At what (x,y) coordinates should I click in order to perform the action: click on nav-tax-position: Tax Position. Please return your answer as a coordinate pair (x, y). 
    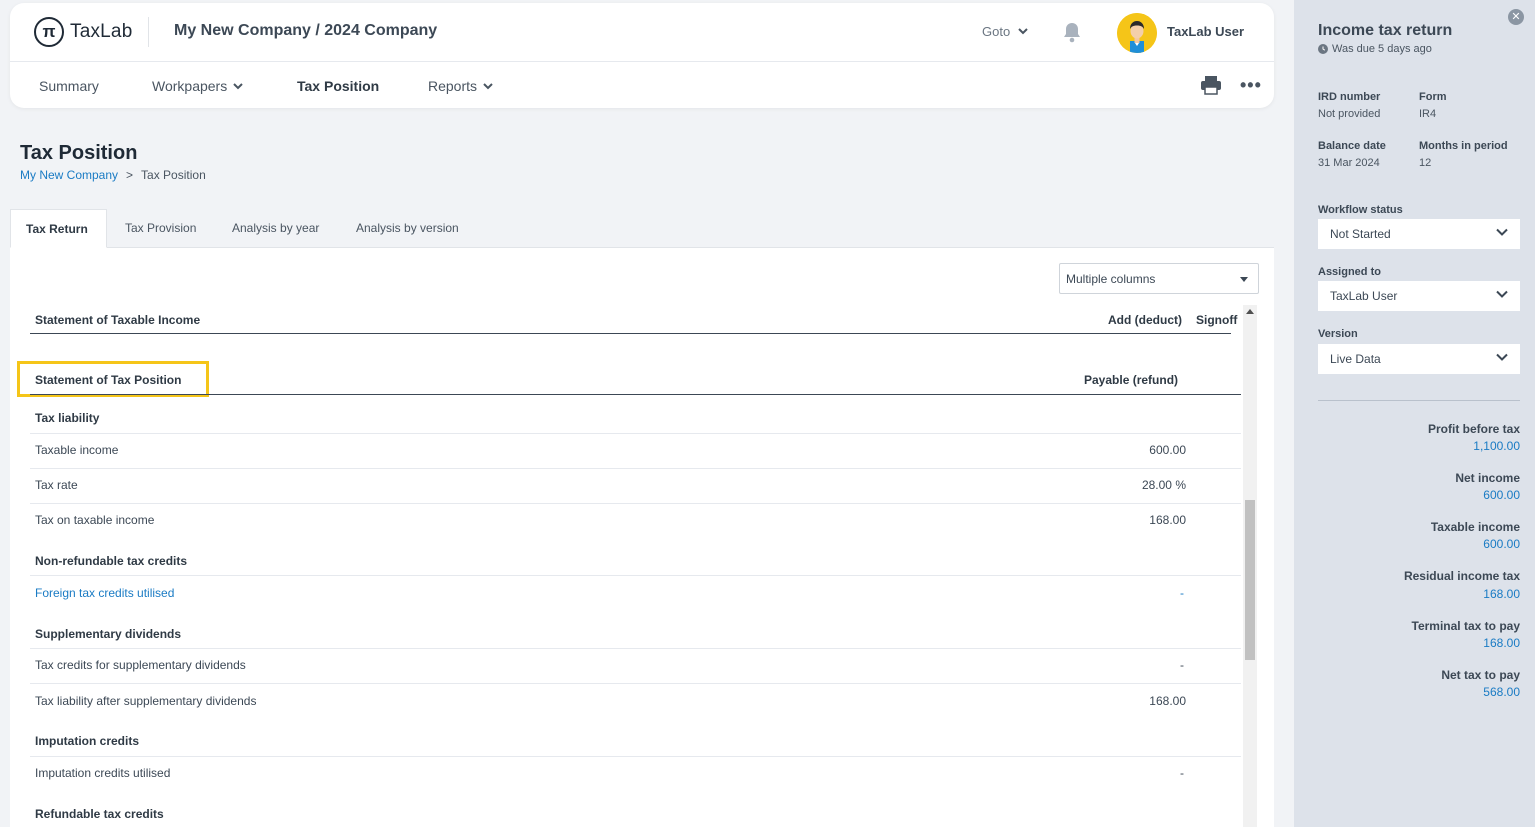
    Looking at the image, I should click on (338, 86).